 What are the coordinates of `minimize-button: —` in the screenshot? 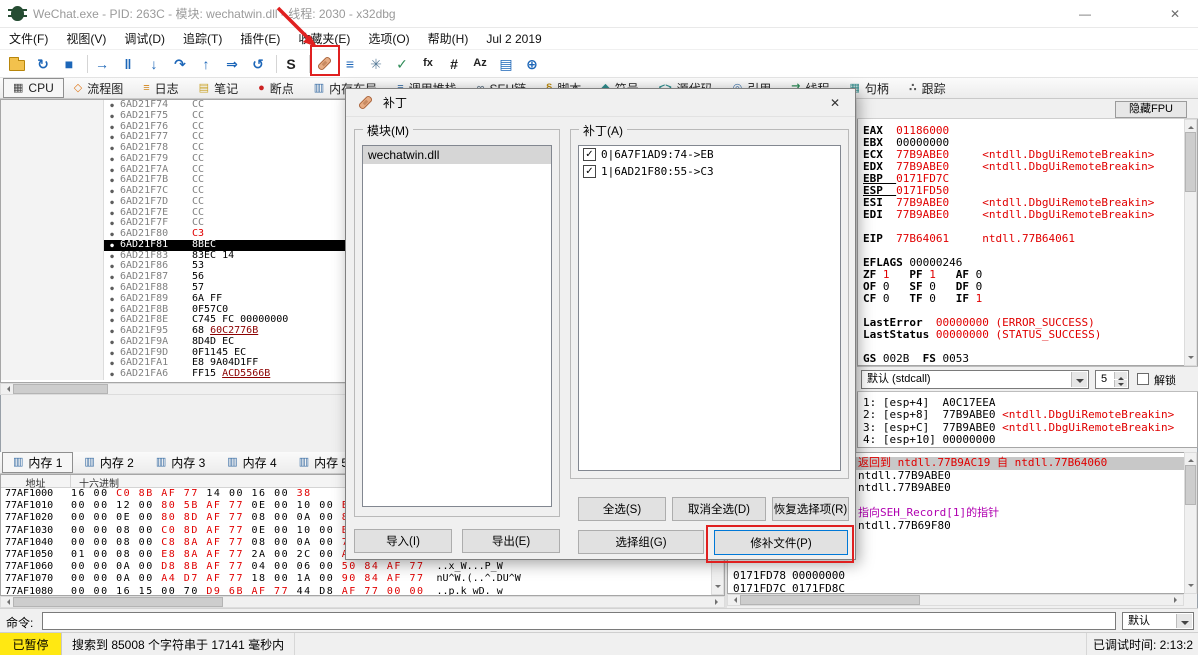 It's located at (1085, 14).